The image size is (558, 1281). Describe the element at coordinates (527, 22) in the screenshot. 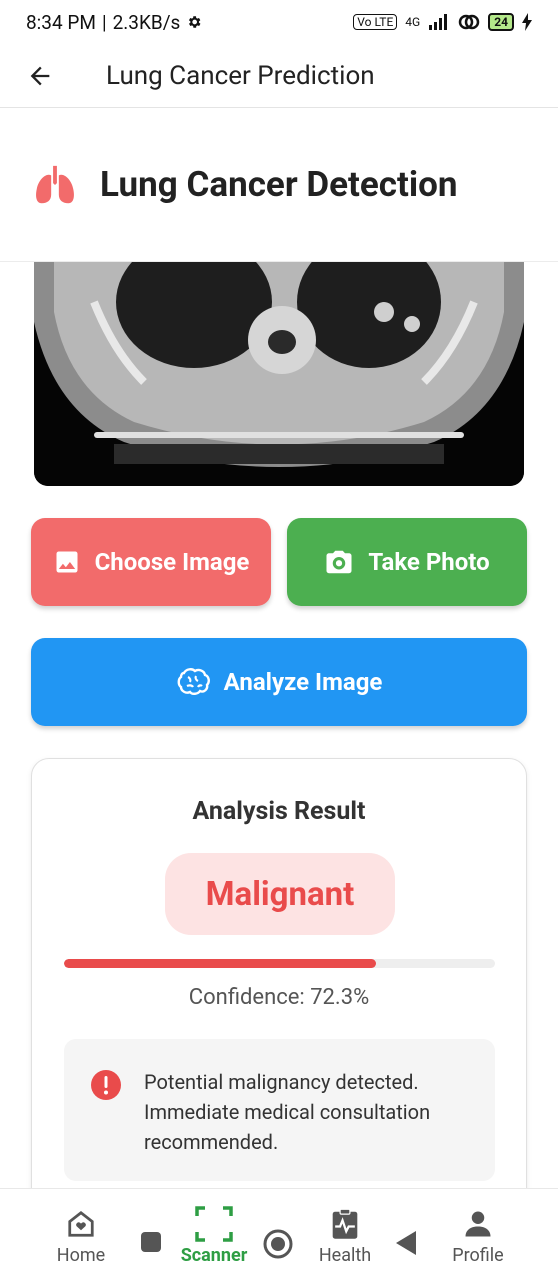

I see `charging-icon` at that location.